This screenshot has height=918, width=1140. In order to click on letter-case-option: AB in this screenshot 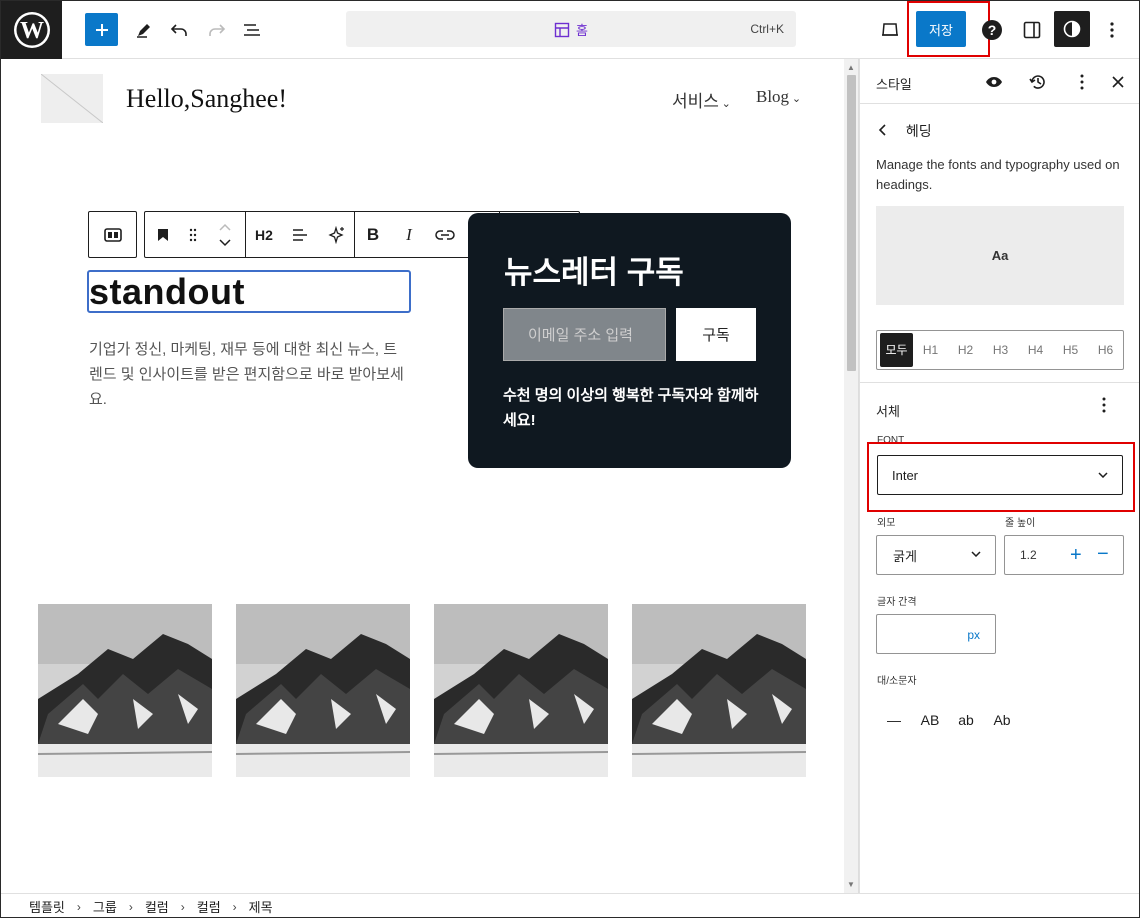, I will do `click(930, 720)`.